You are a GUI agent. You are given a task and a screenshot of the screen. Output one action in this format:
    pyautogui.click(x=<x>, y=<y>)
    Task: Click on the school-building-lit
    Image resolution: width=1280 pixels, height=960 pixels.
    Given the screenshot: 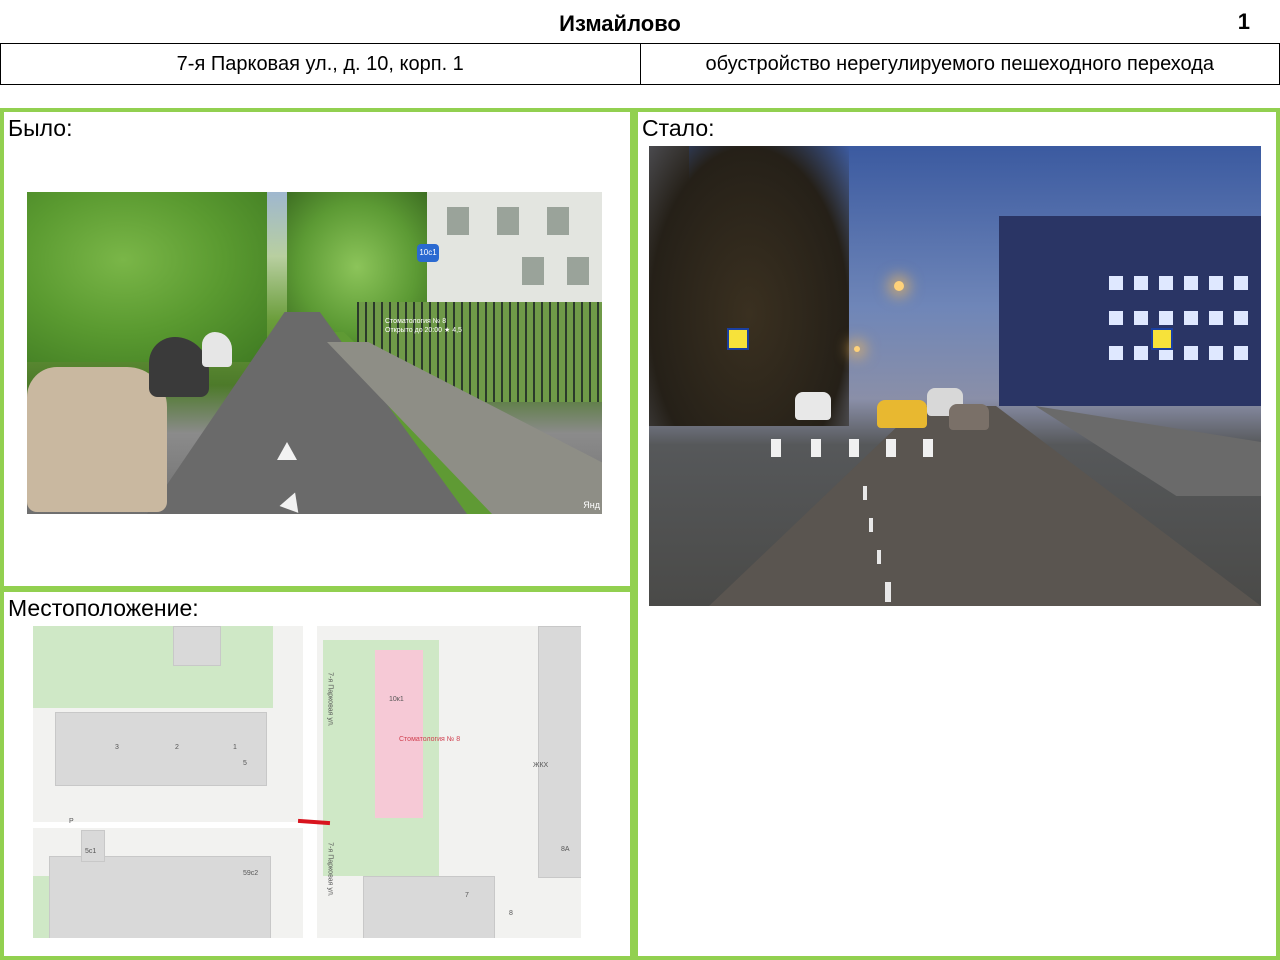 What is the action you would take?
    pyautogui.click(x=1130, y=311)
    